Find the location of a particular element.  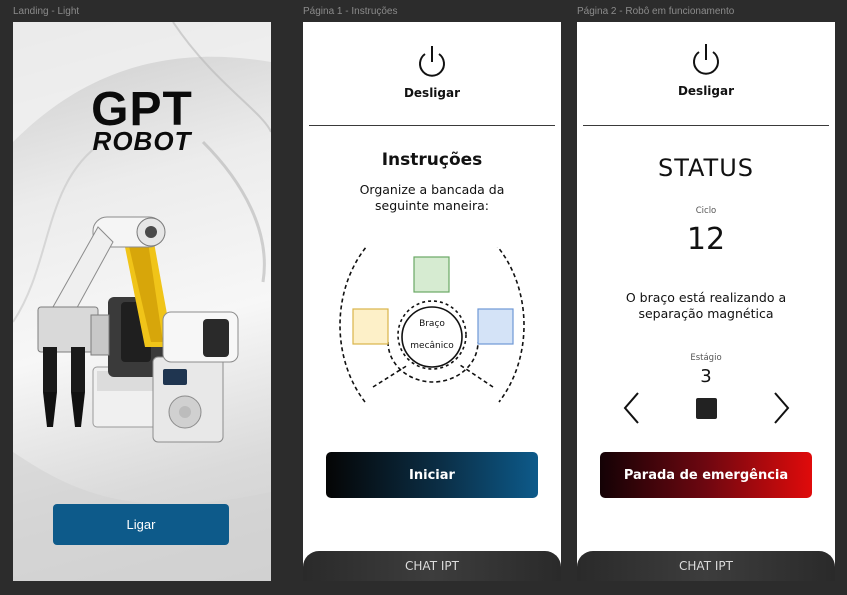

cycle-label: Ciclo is located at coordinates (706, 211).